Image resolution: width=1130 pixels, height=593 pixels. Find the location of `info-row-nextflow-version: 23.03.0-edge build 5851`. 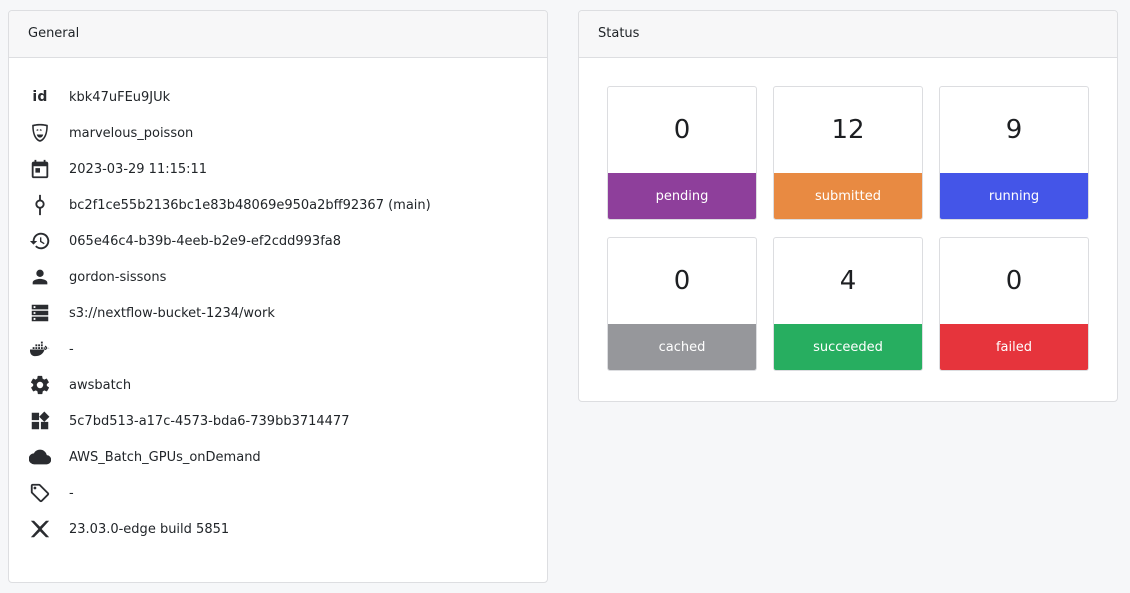

info-row-nextflow-version: 23.03.0-edge build 5851 is located at coordinates (282, 529).